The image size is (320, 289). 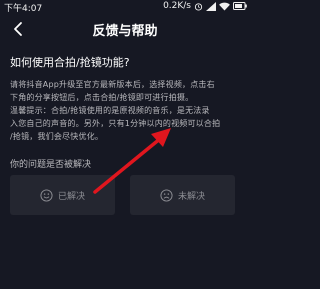 I want to click on status-bar: 下午4:07 0.2K/s, so click(x=125, y=7).